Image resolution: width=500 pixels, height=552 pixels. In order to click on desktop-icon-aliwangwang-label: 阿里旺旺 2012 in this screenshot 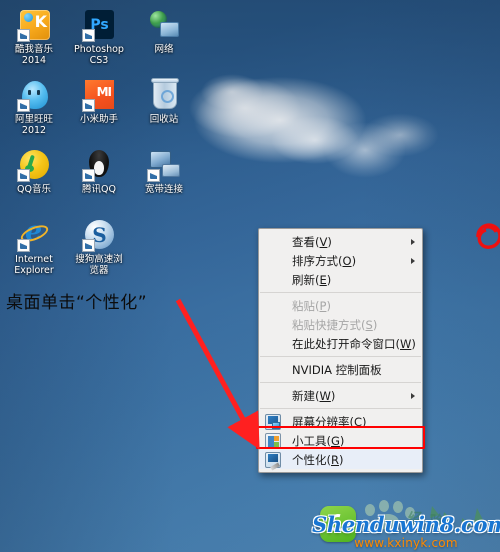, I will do `click(33, 125)`.